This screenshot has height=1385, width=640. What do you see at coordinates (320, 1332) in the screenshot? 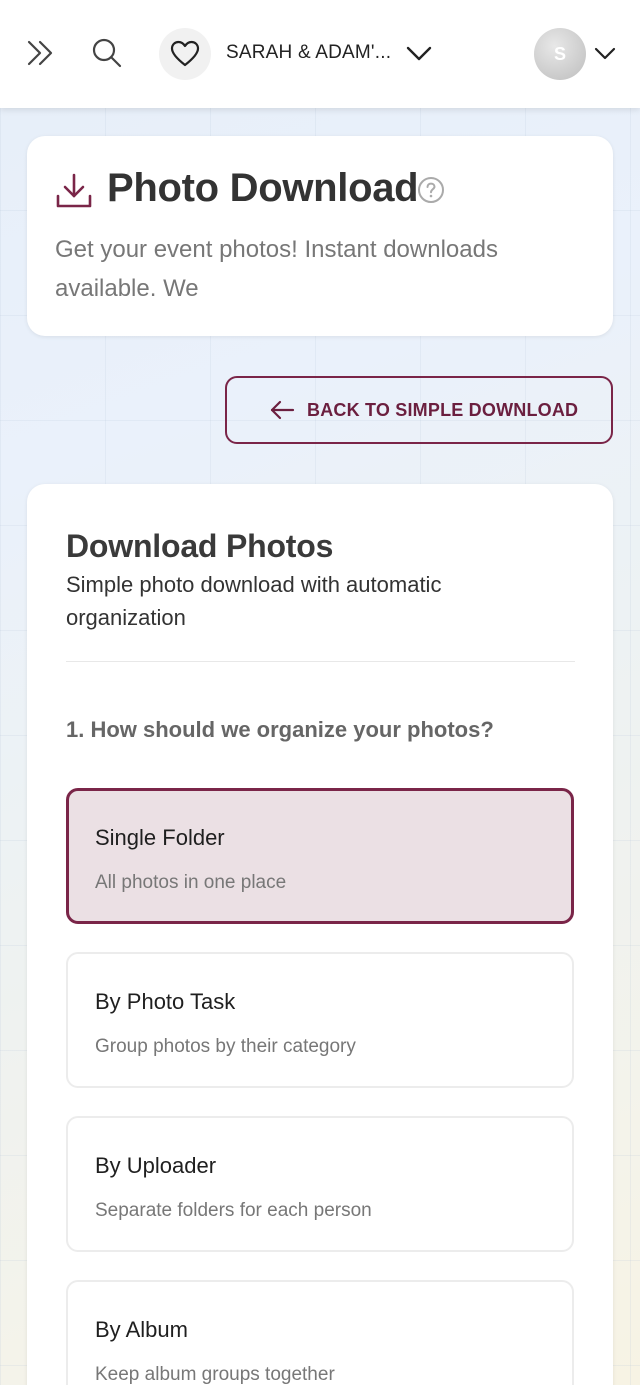
I see `option-by-album: By Album Keep album groups together` at bounding box center [320, 1332].